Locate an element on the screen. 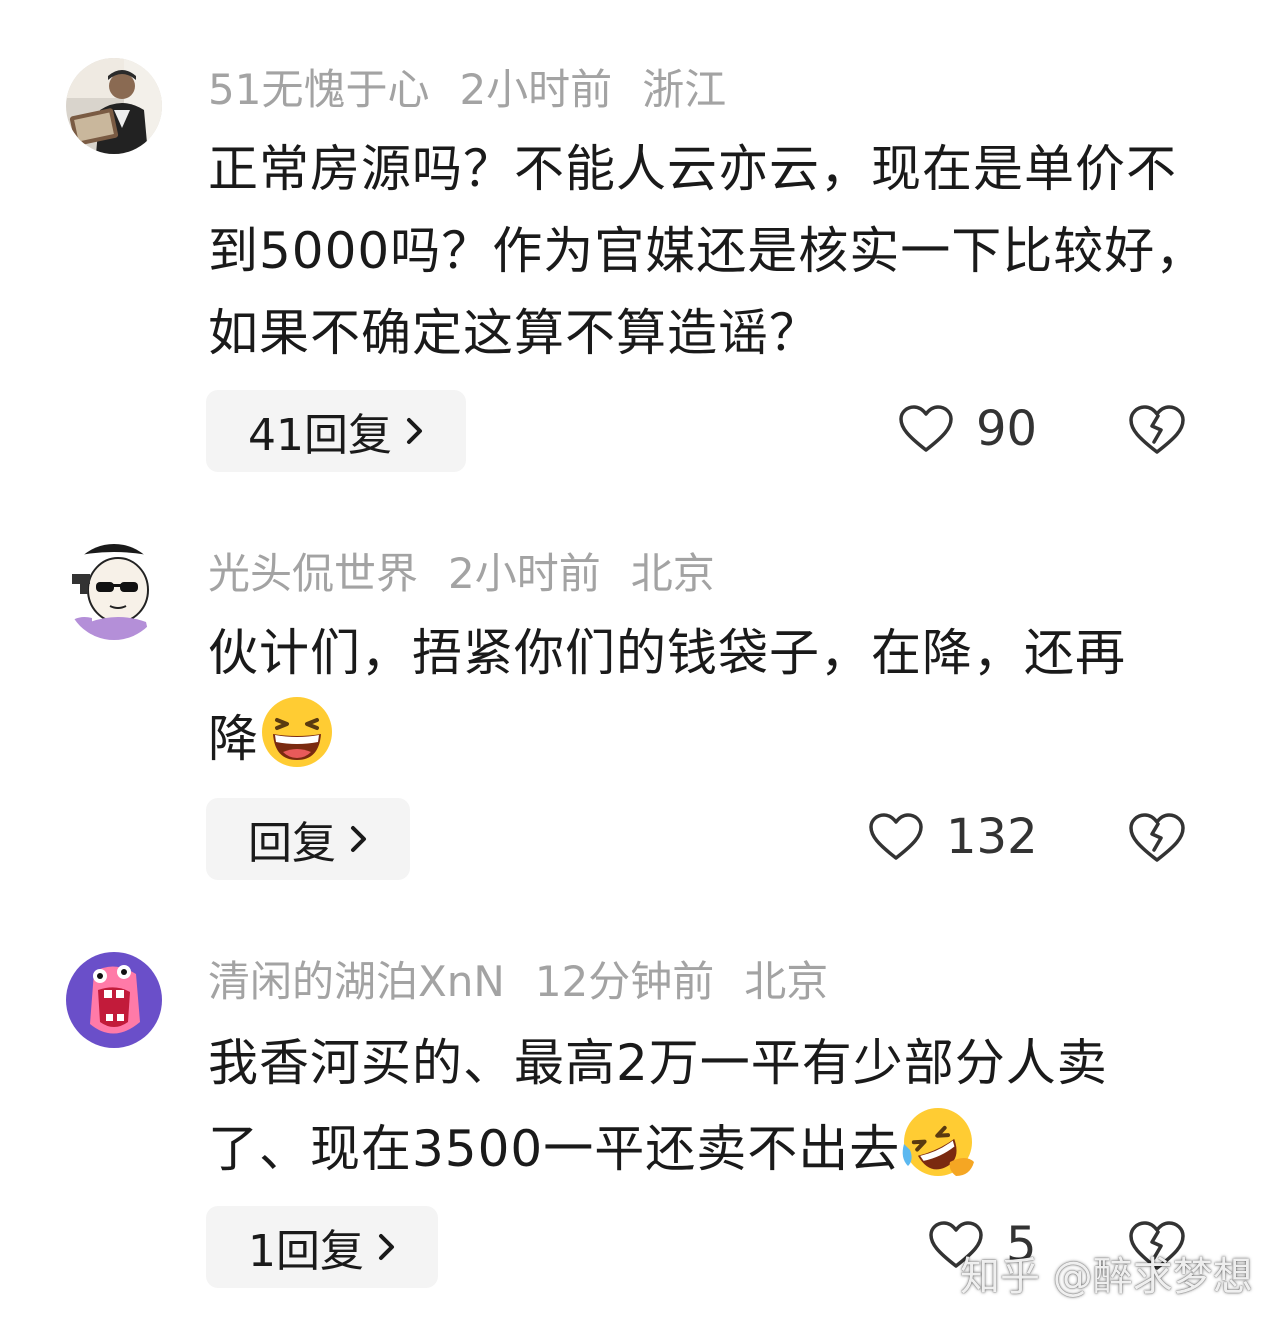 The image size is (1262, 1318). comment-meta: 51无愧于心 2小时前 浙江 is located at coordinates (482, 90).